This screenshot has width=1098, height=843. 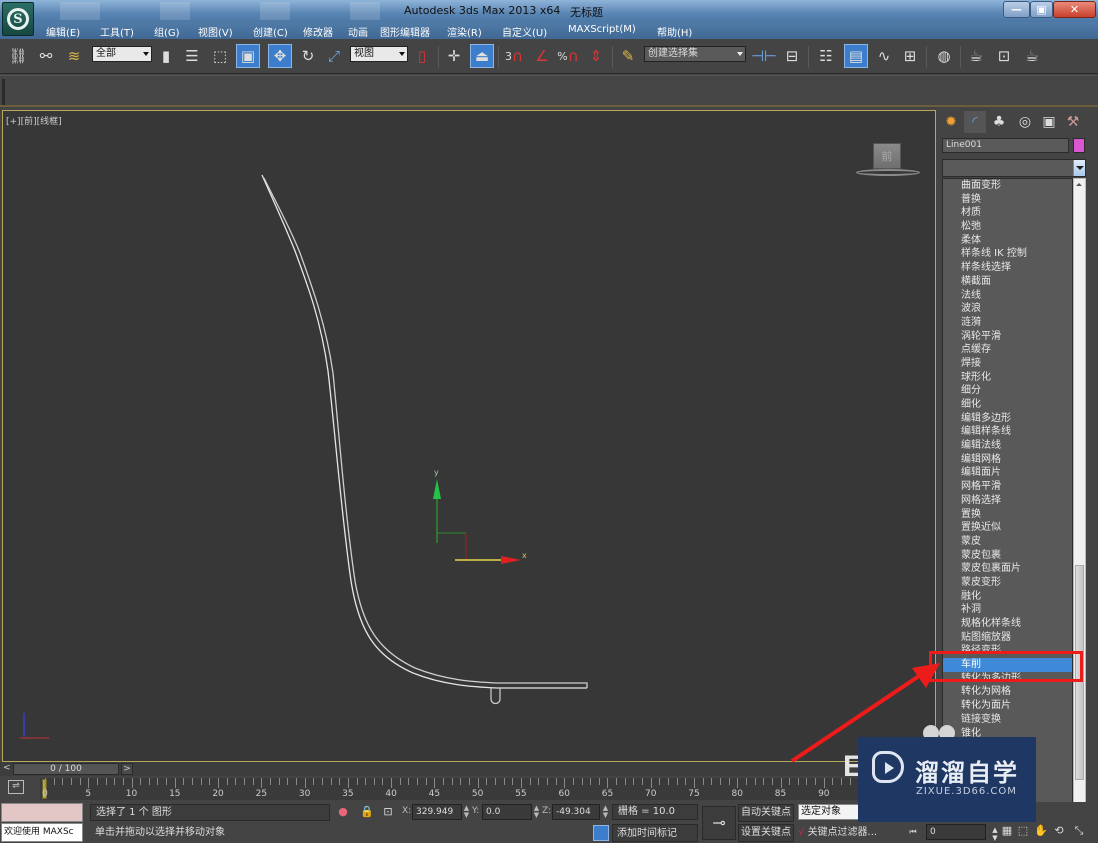 What do you see at coordinates (8, 769) in the screenshot?
I see `time-prev-button: <` at bounding box center [8, 769].